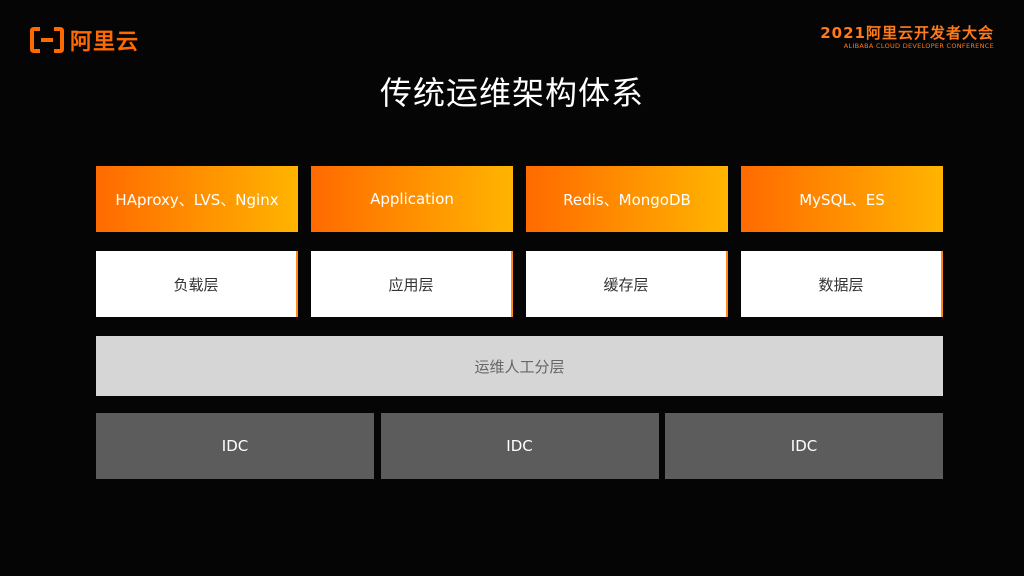 This screenshot has height=576, width=1024. Describe the element at coordinates (197, 199) in the screenshot. I see `tech-box-load: HAproxy、LVS、Nginx` at that location.